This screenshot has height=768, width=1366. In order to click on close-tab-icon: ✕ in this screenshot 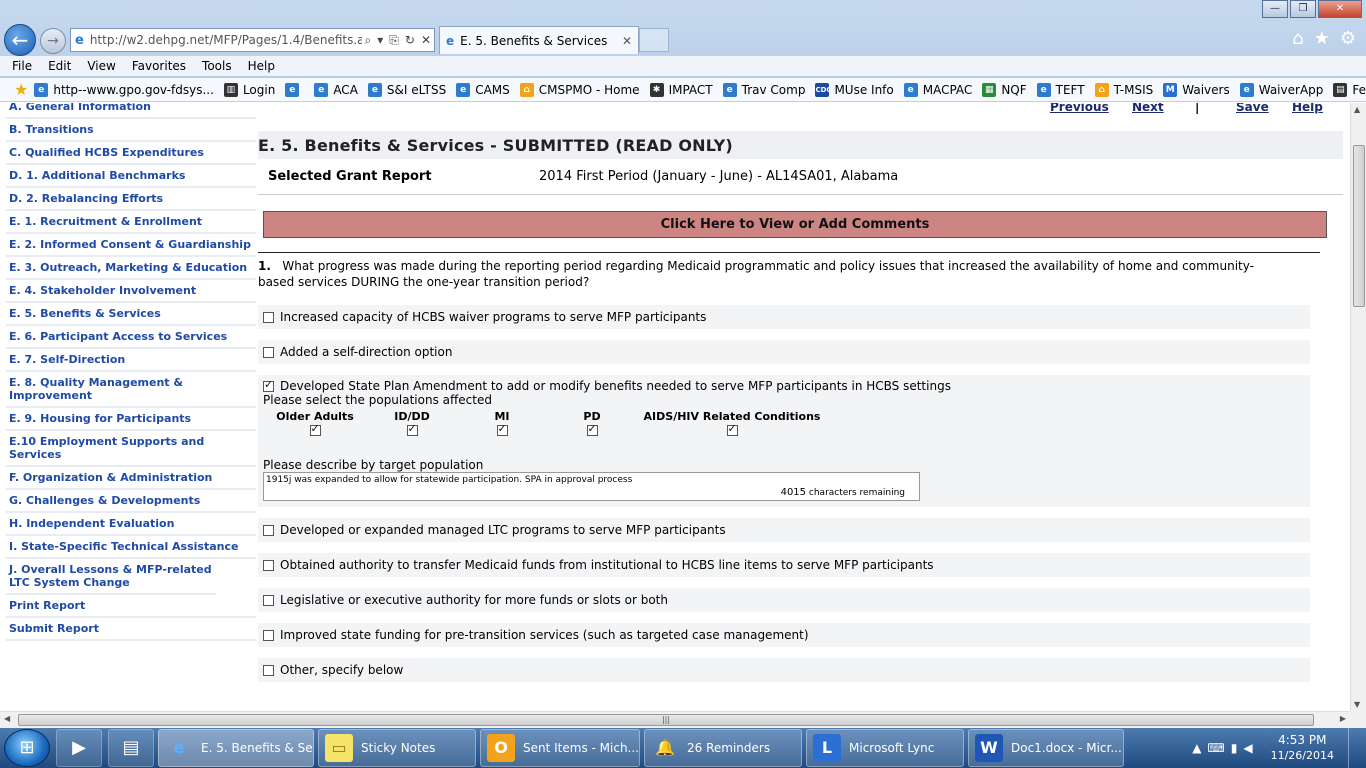, I will do `click(627, 41)`.